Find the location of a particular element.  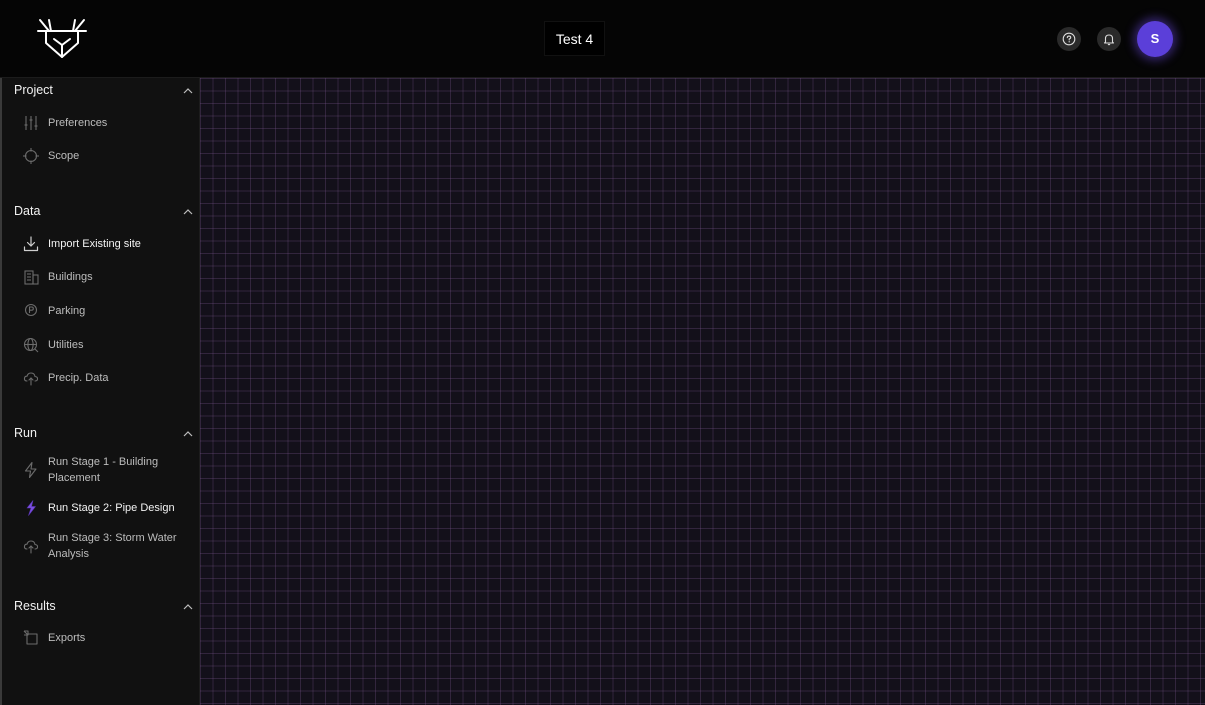

sidebar-item-label: Run Stage 1 - Building Placement is located at coordinates (103, 470).